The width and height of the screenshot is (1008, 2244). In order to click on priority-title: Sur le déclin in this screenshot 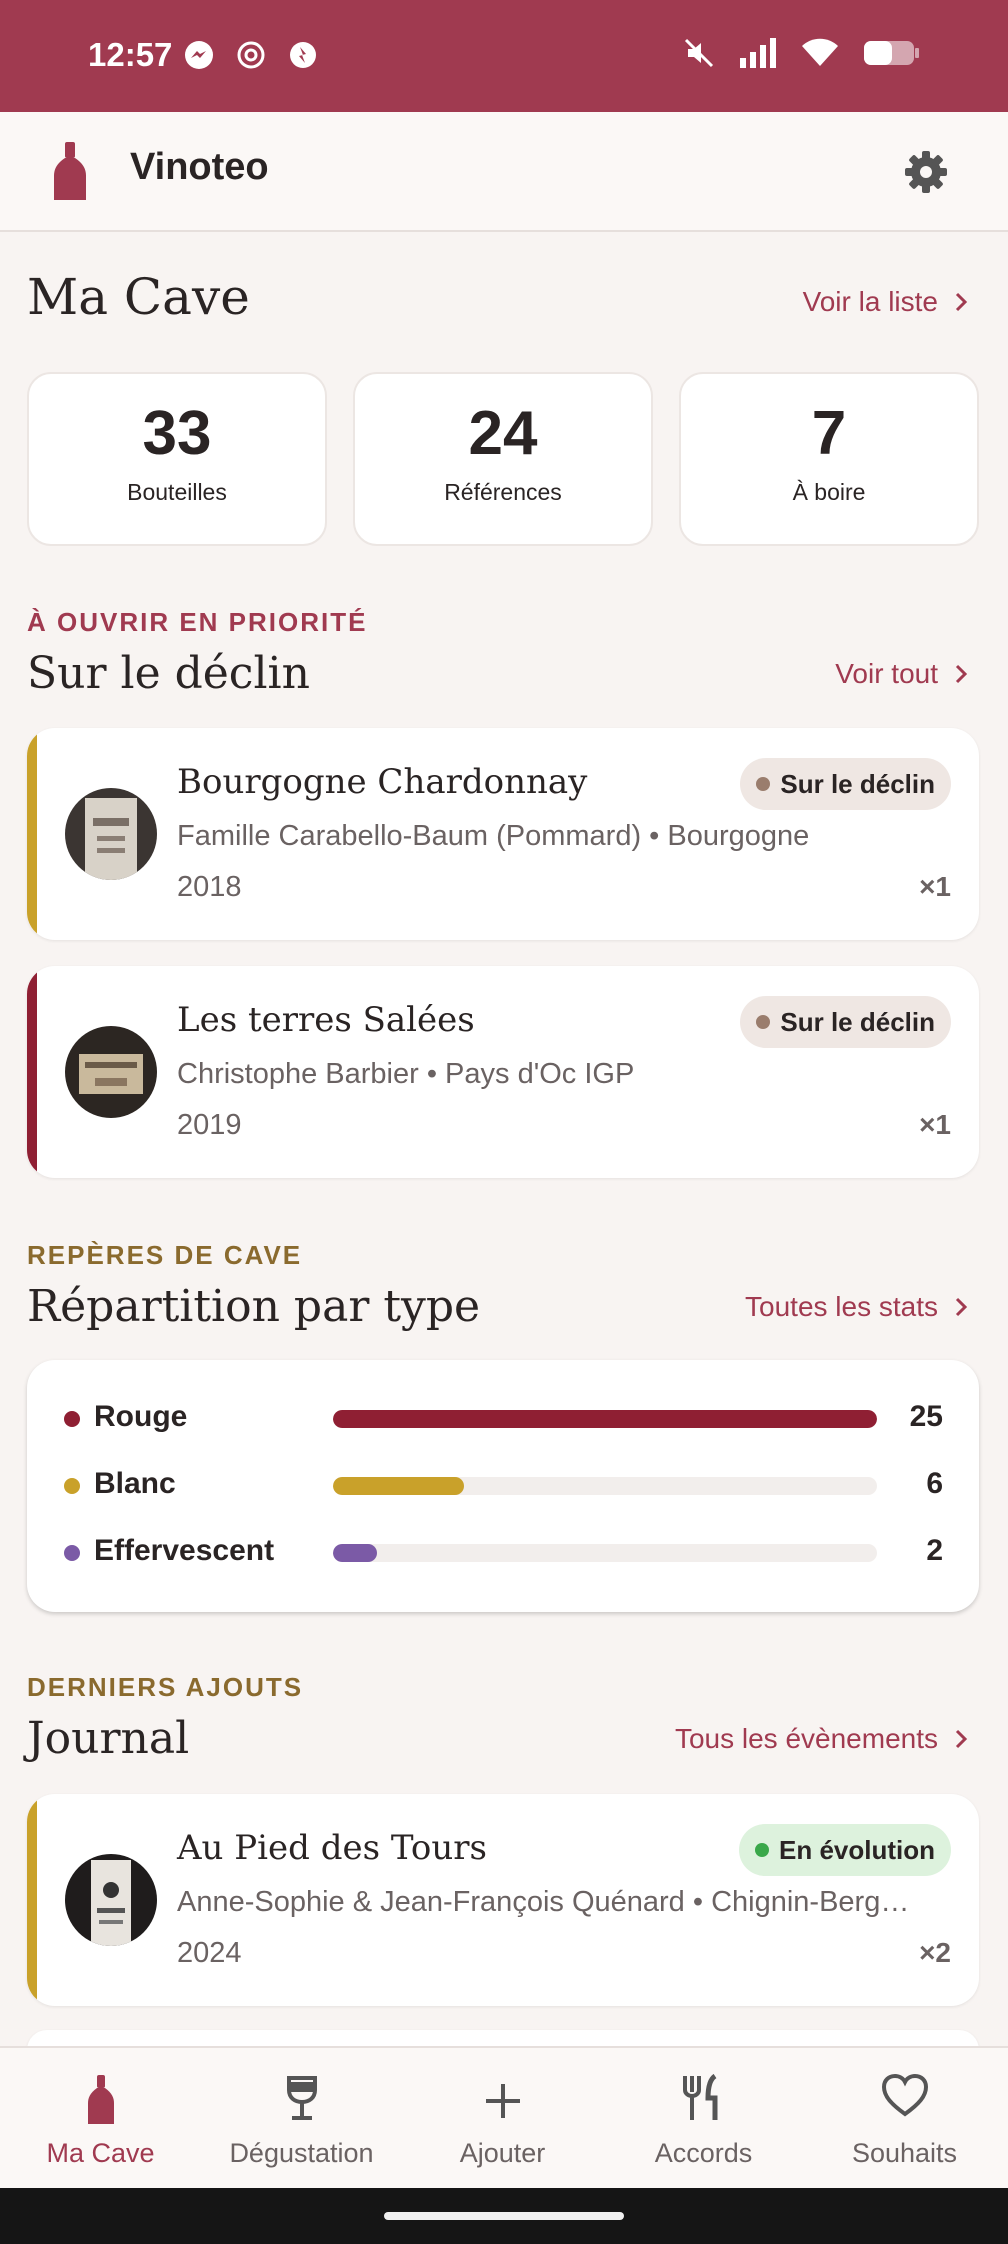, I will do `click(168, 673)`.